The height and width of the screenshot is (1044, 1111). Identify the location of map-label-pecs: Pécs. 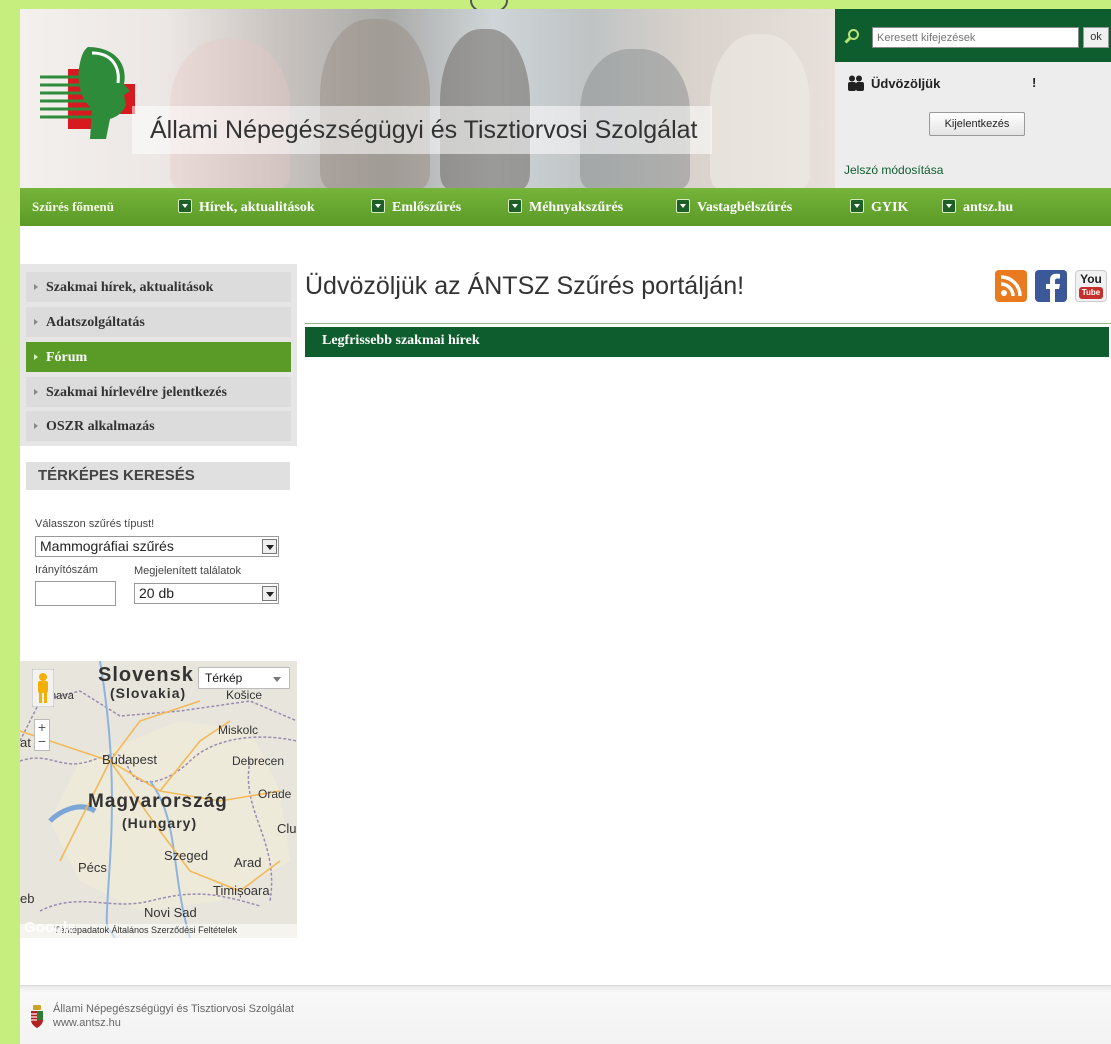
(92, 867).